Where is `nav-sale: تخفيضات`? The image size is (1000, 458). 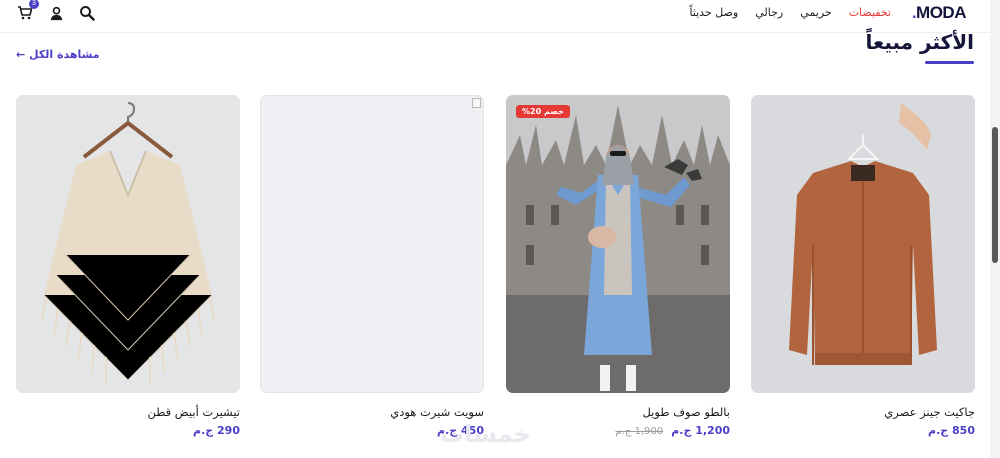 nav-sale: تخفيضات is located at coordinates (870, 12).